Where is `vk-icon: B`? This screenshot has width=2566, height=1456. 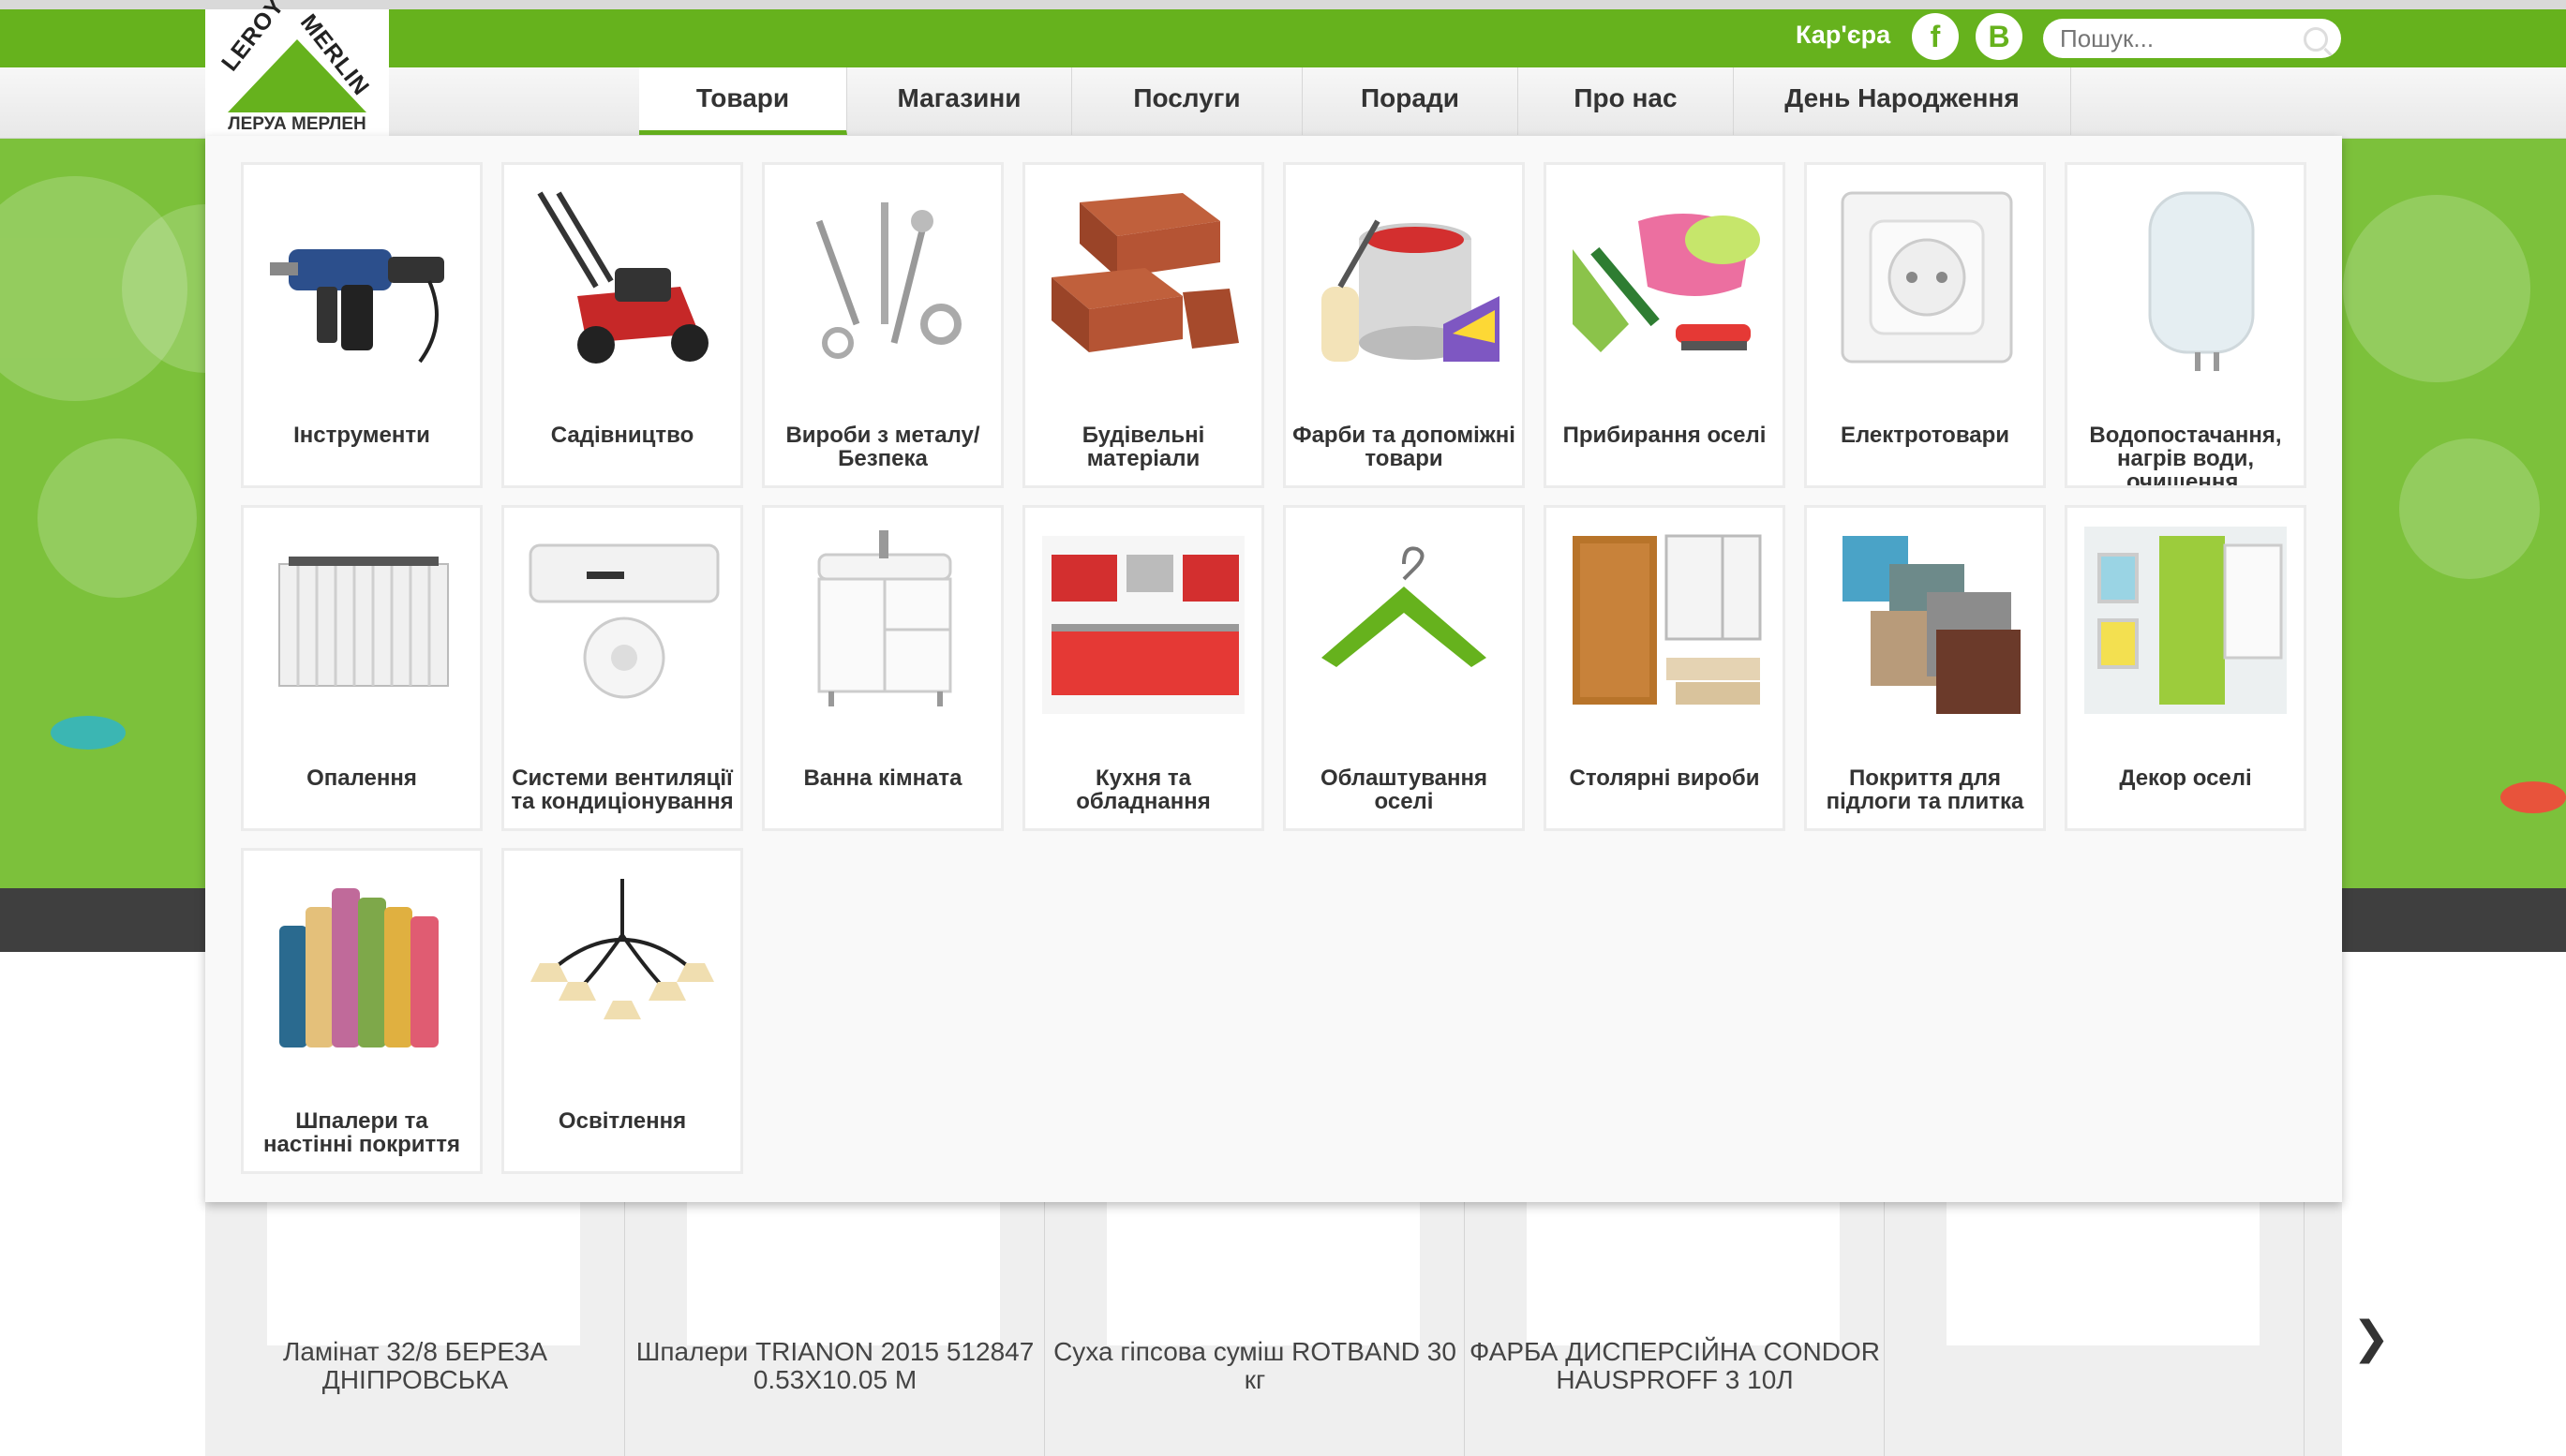 vk-icon: B is located at coordinates (1999, 36).